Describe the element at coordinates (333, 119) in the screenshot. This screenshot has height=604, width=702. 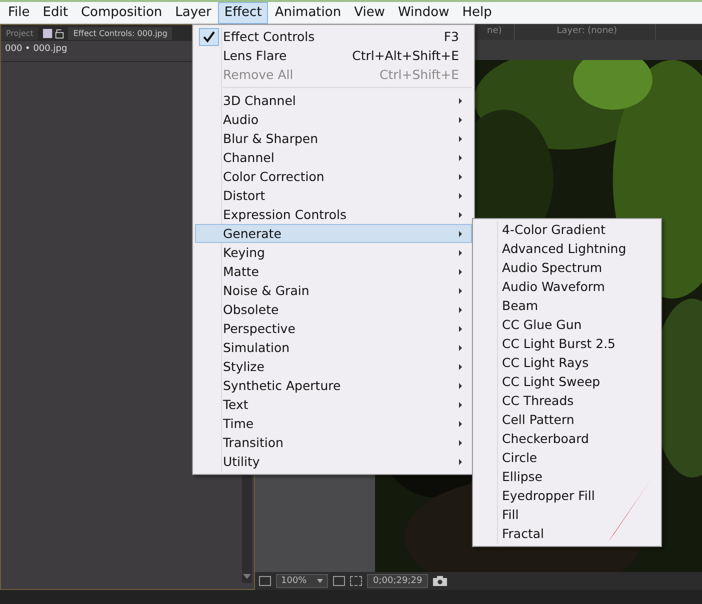
I see `menu-item: Audio` at that location.